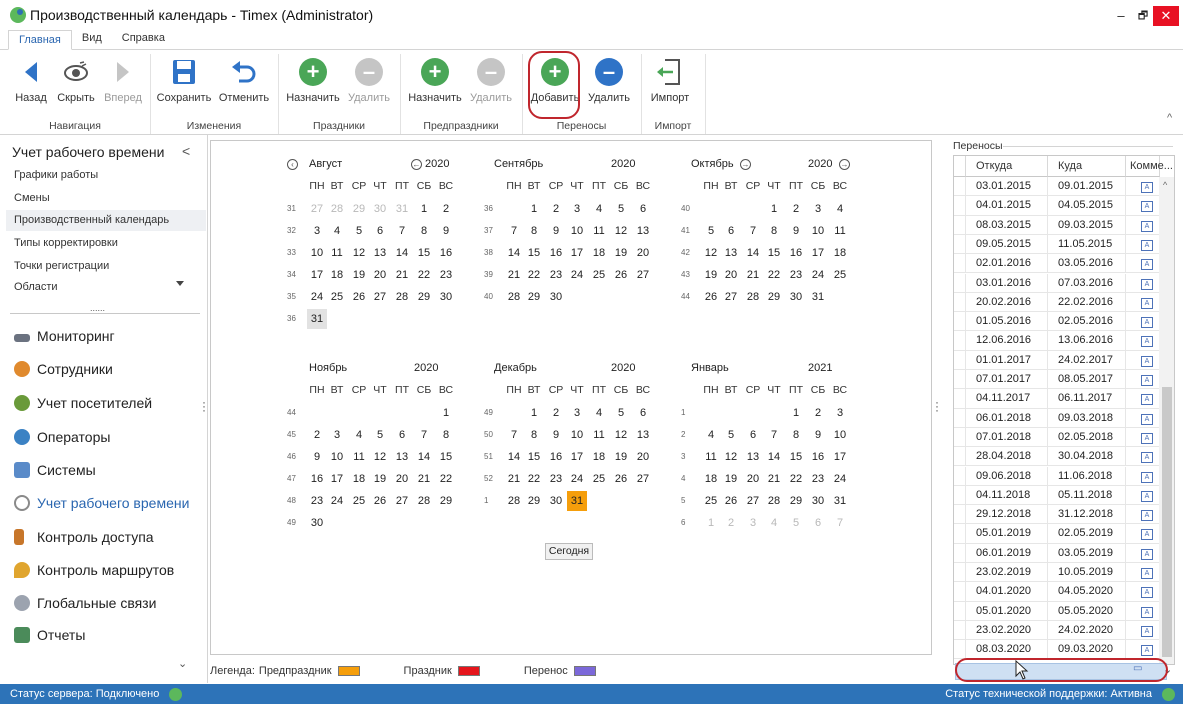 The height and width of the screenshot is (704, 1183). Describe the element at coordinates (424, 209) in the screenshot. I see `calendar-day: 1` at that location.